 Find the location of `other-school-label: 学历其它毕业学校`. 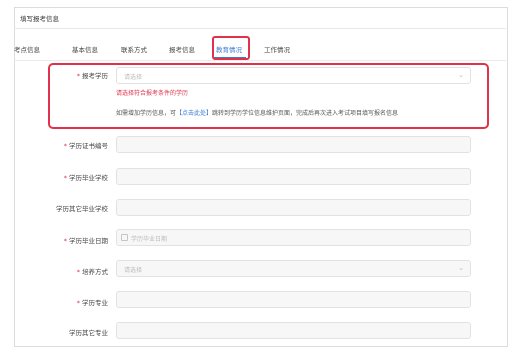

other-school-label: 学历其它毕业学校 is located at coordinates (82, 209).